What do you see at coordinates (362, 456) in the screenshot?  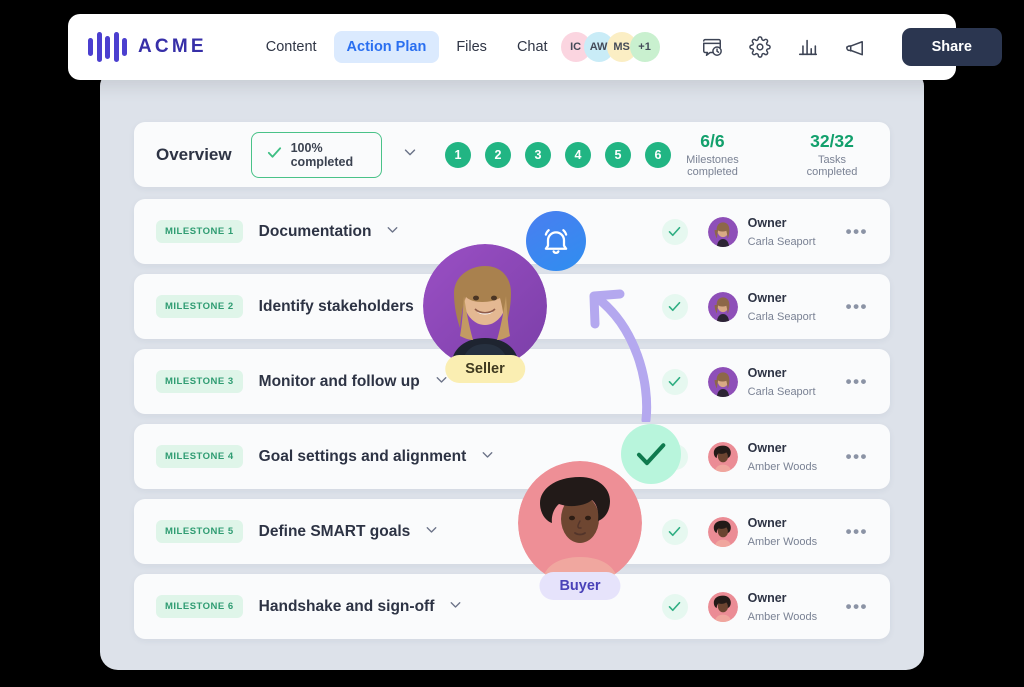 I see `milestone-title: Goal settings and alignment` at bounding box center [362, 456].